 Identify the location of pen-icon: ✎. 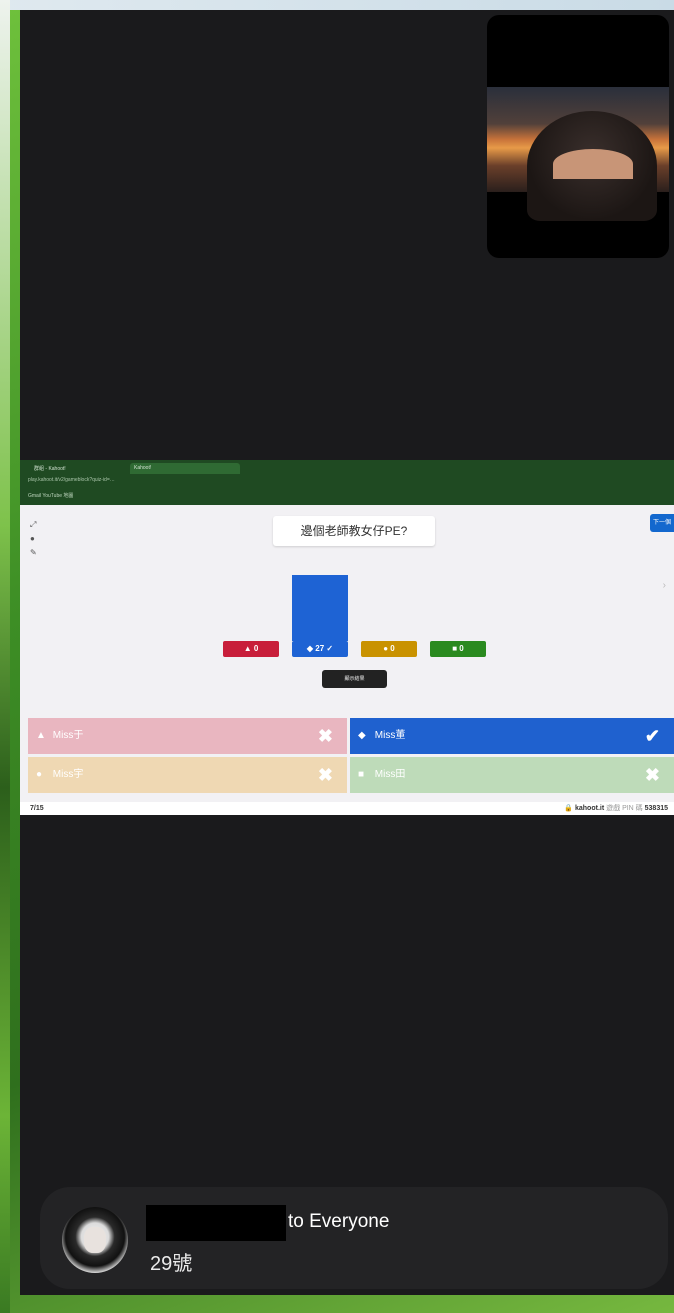
(33, 553).